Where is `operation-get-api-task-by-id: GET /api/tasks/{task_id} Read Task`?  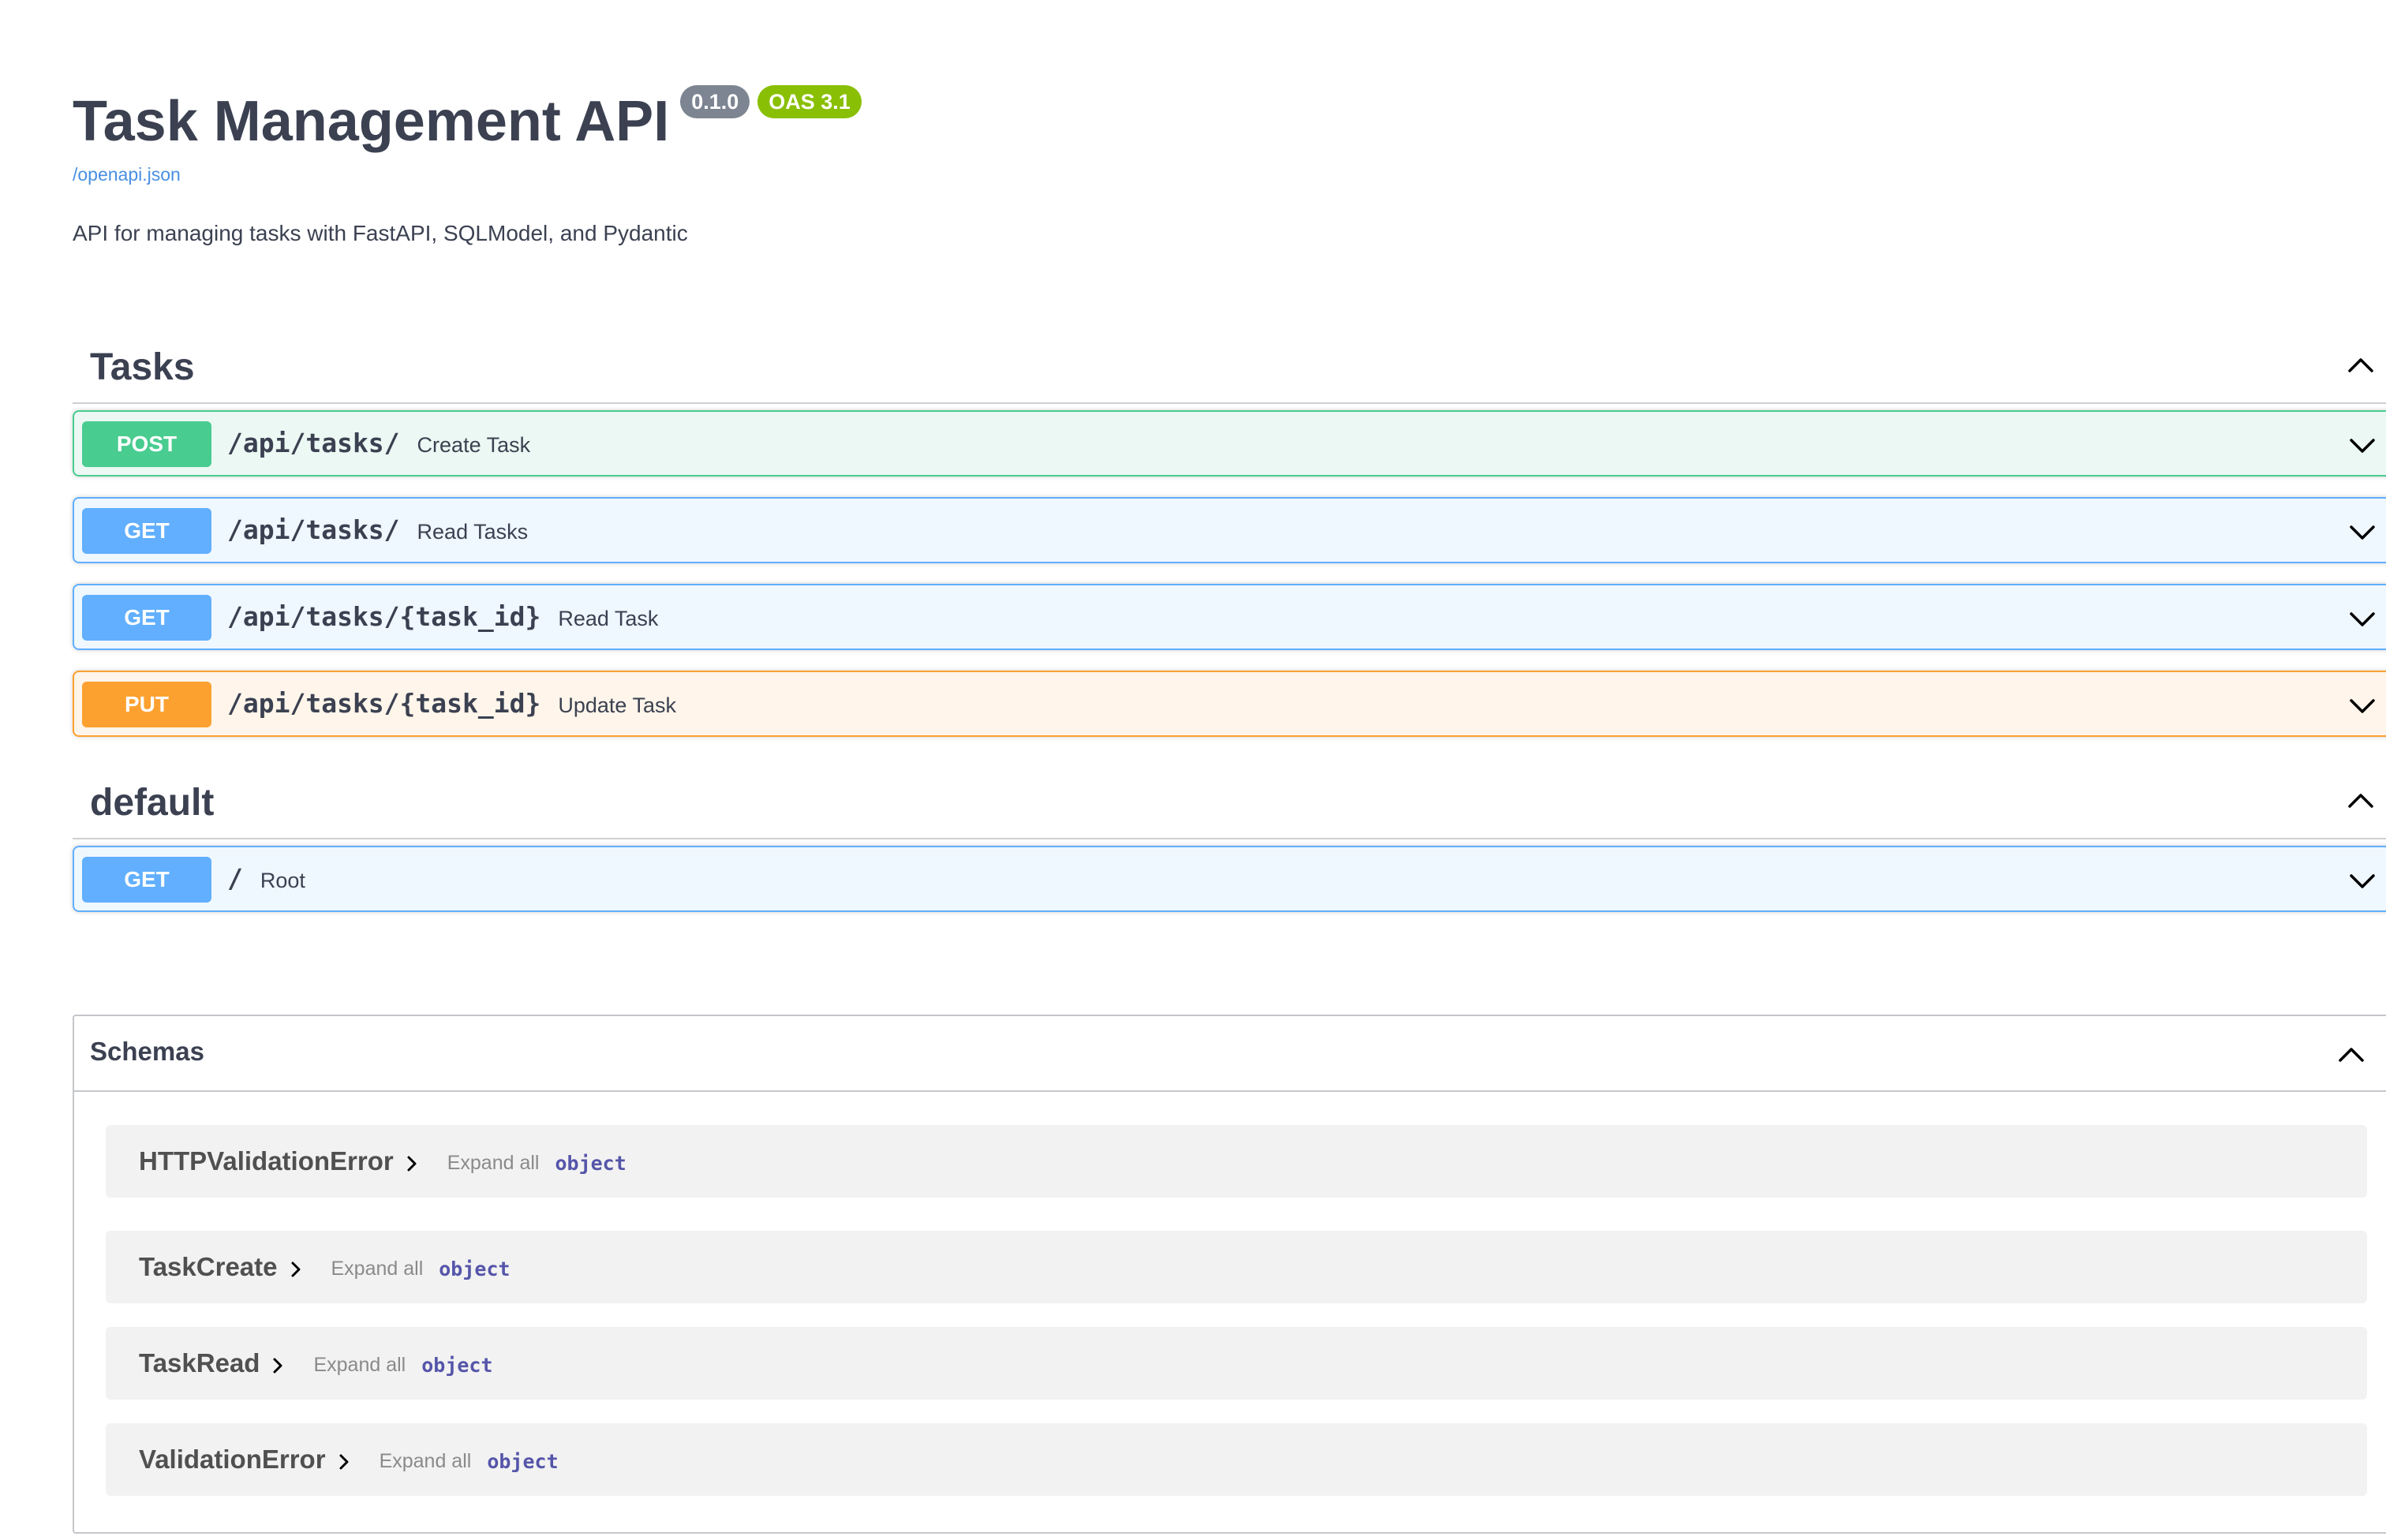
operation-get-api-task-by-id: GET /api/tasks/{task_id} Read Task is located at coordinates (1229, 617).